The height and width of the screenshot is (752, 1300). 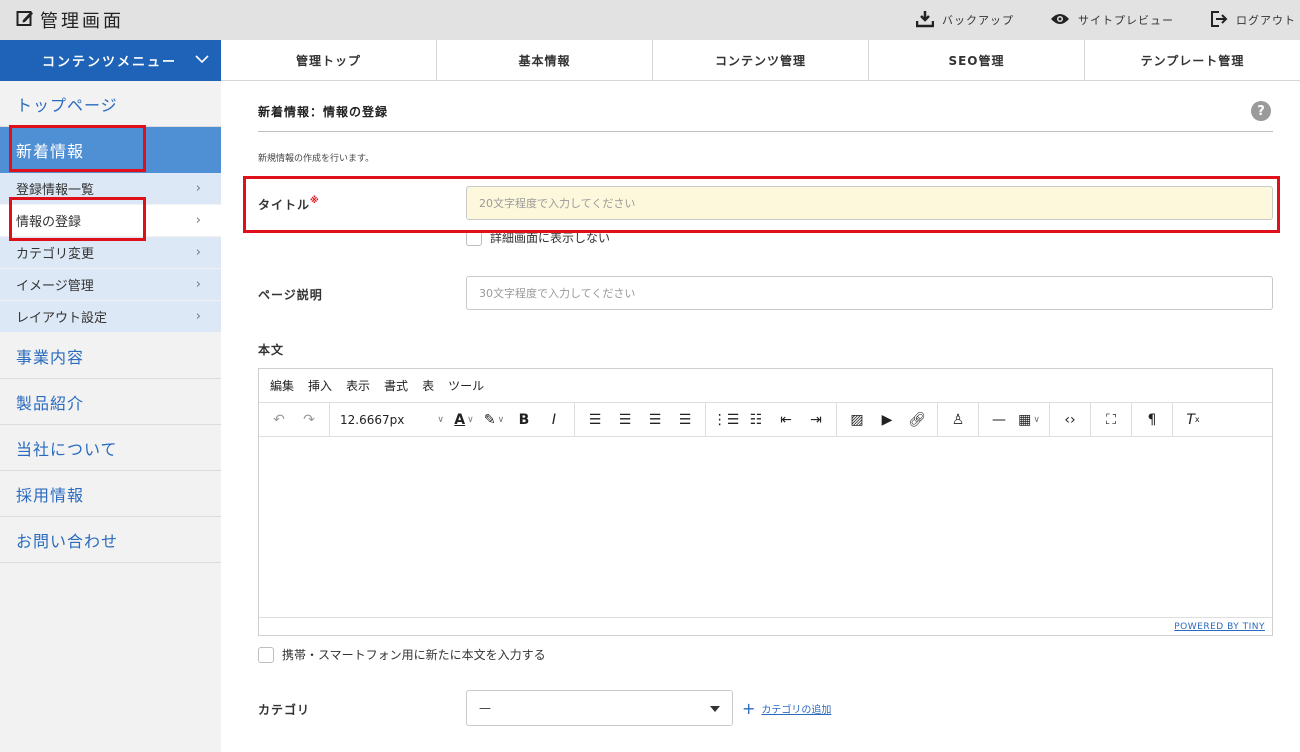 What do you see at coordinates (1029, 420) in the screenshot?
I see `table-icon: ▦ ∨` at bounding box center [1029, 420].